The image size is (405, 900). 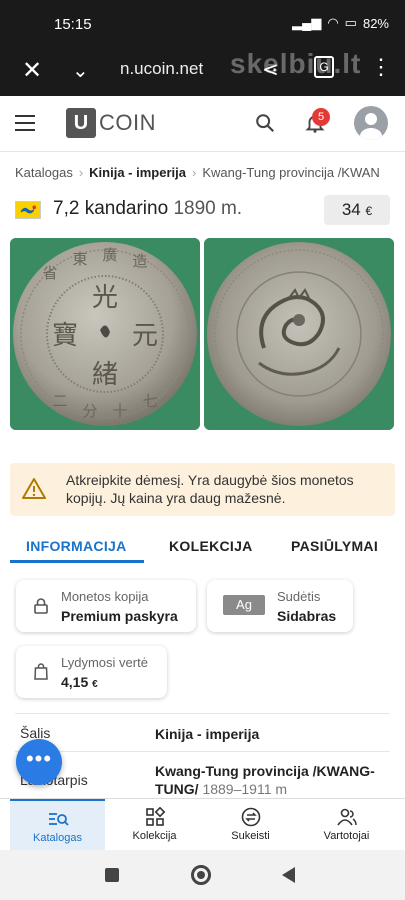 I want to click on svg-text: 元, so click(x=145, y=336).